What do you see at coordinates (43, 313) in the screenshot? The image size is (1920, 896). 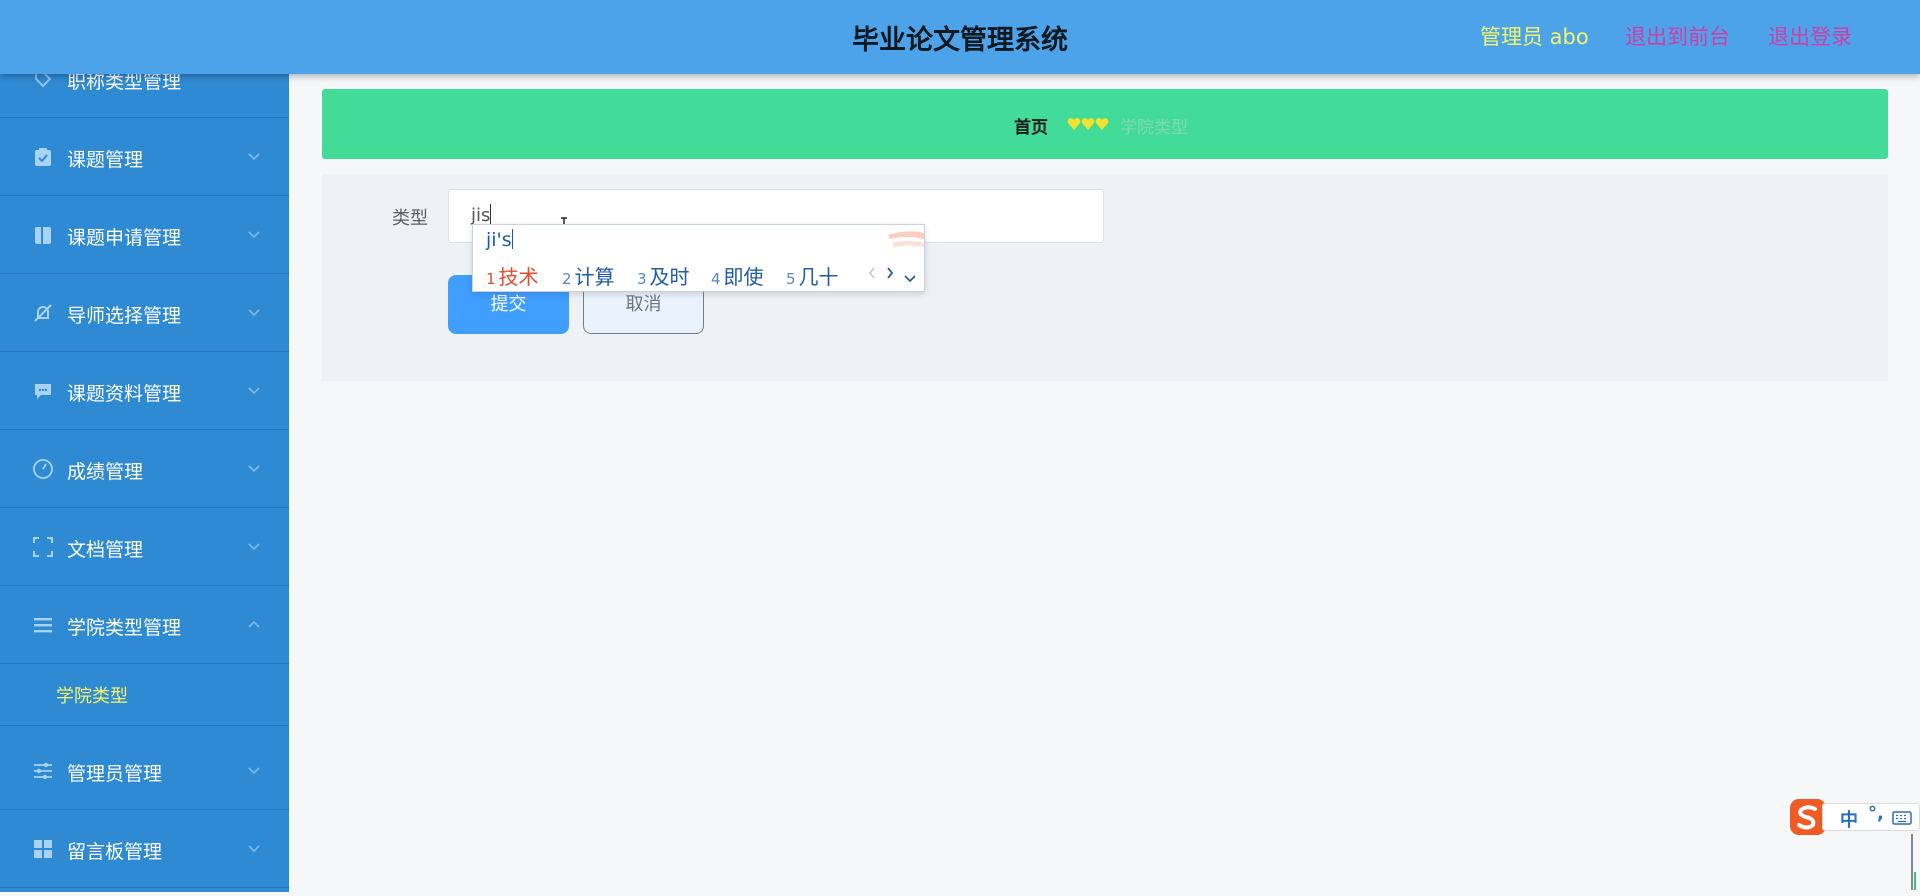 I see `bell-off-icon` at bounding box center [43, 313].